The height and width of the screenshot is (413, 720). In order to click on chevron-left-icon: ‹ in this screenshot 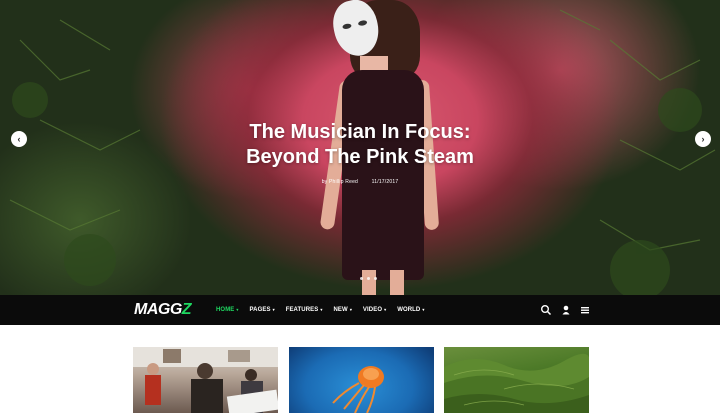, I will do `click(19, 139)`.